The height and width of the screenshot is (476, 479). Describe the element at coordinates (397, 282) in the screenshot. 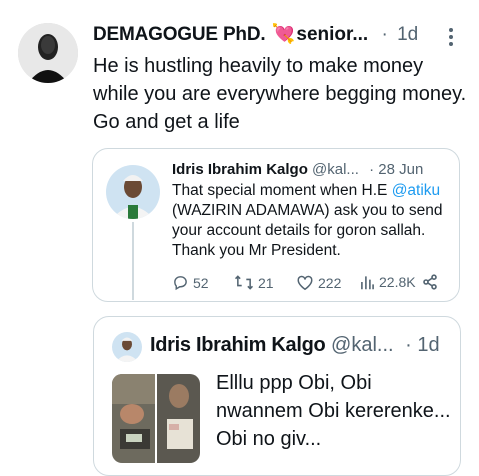

I see `views-count: 22.8K` at that location.